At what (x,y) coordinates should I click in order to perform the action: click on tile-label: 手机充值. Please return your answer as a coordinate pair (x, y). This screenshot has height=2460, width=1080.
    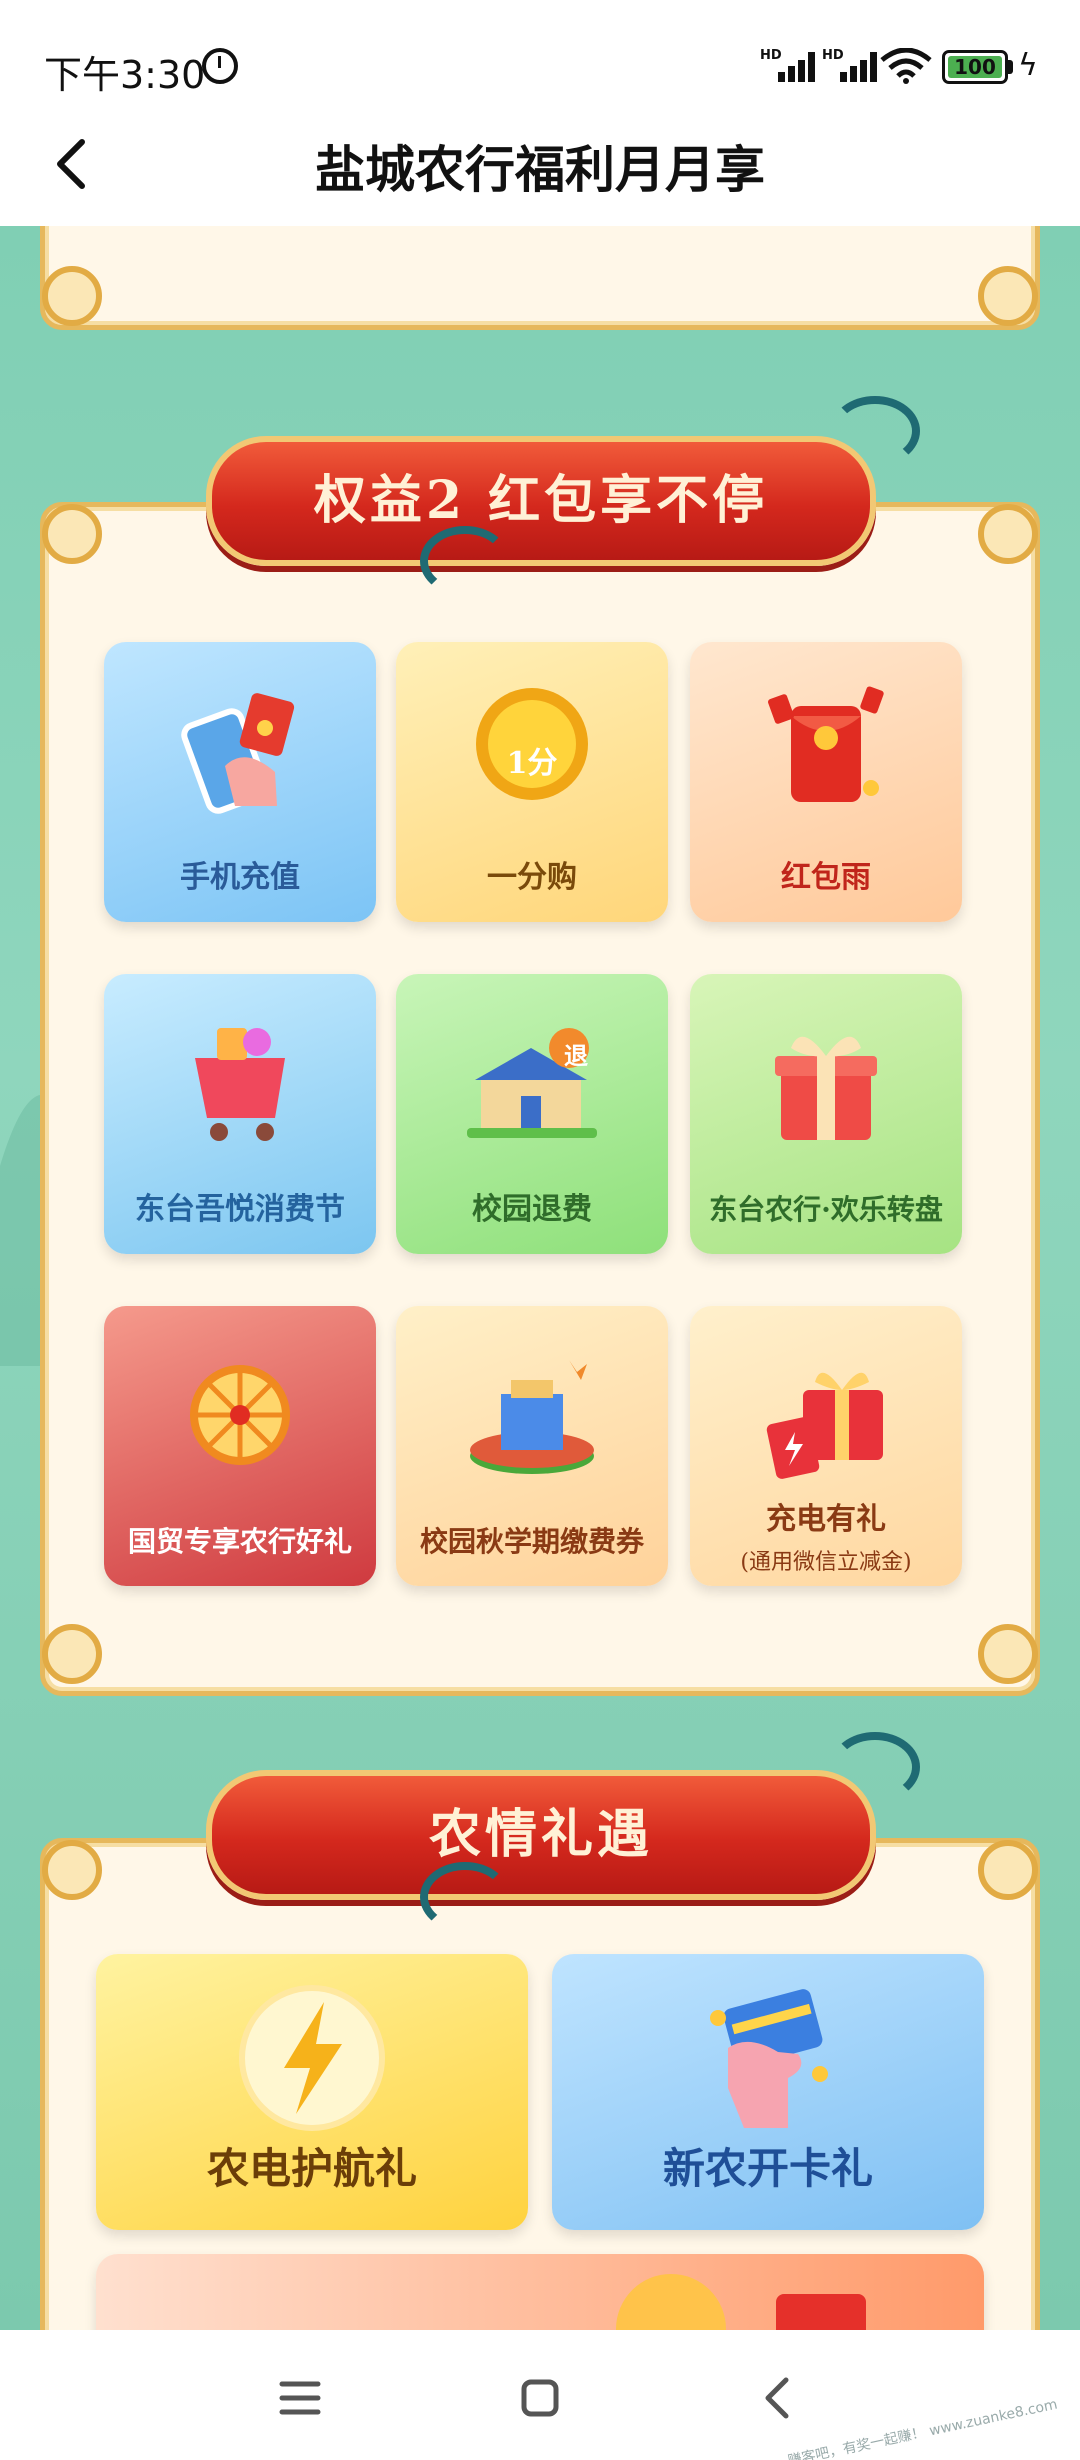
    Looking at the image, I should click on (240, 877).